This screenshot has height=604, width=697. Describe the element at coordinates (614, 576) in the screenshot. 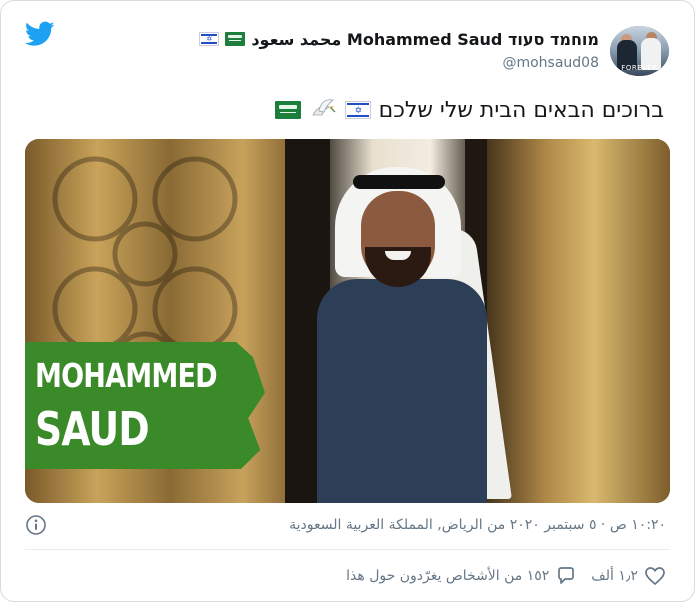

I see `likes-count: ١٫٢ ألف` at that location.